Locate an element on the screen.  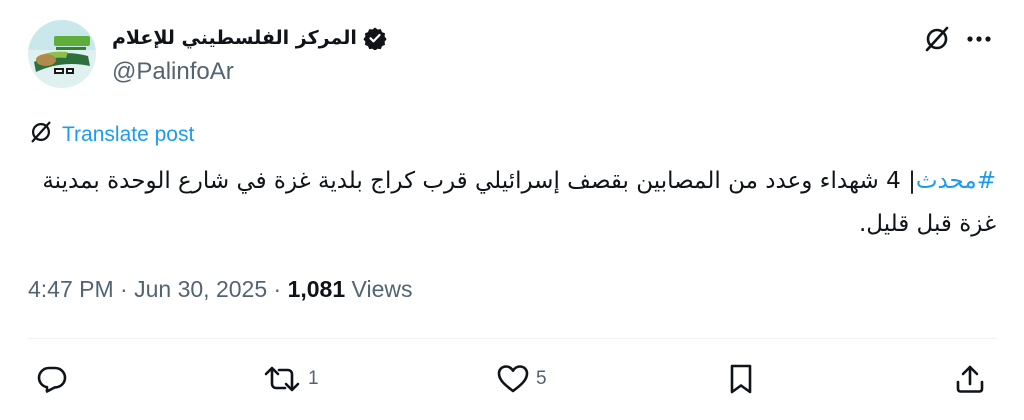
views-label: Views is located at coordinates (382, 289).